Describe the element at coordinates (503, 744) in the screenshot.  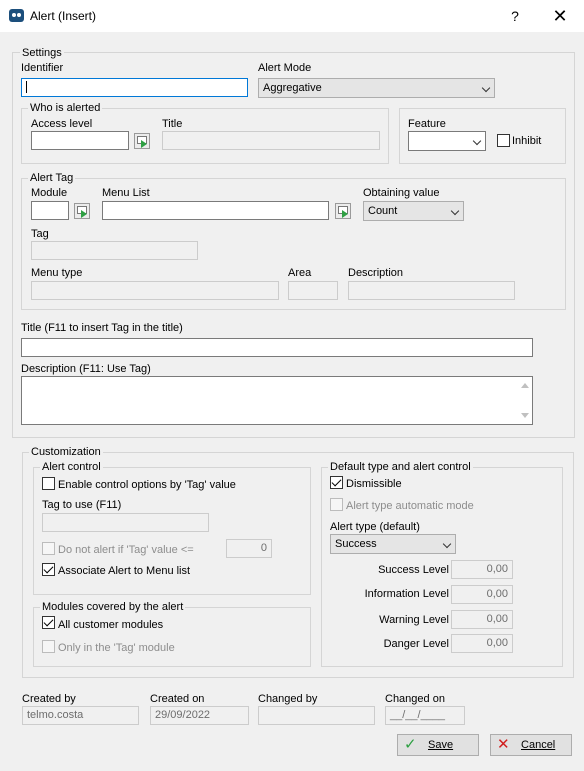
I see `cancel-x-icon: ✕` at that location.